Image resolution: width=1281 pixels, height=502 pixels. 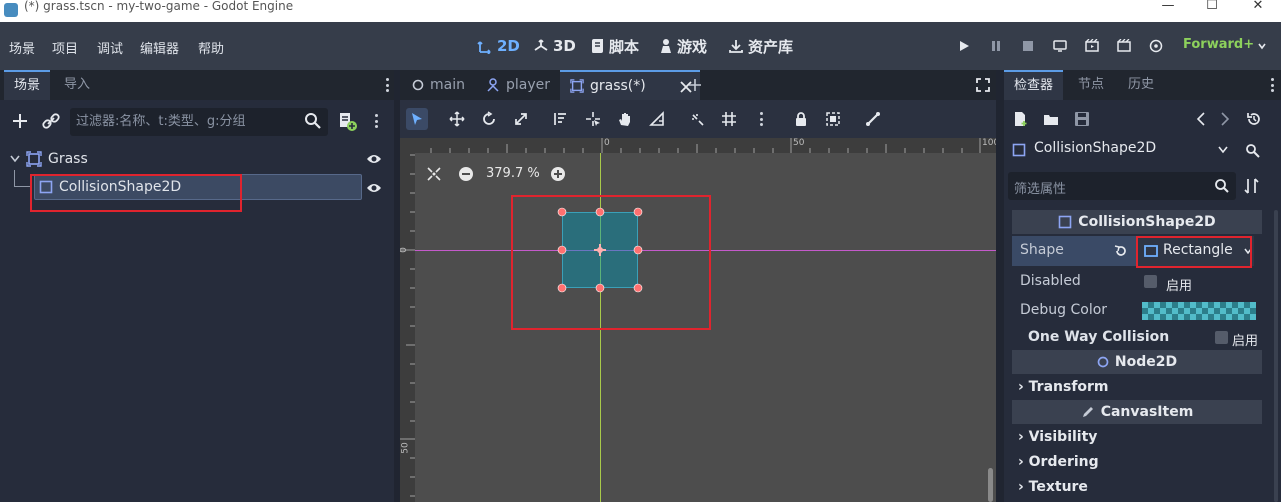 I want to click on scene-dock-menu-icon, so click(x=387, y=85).